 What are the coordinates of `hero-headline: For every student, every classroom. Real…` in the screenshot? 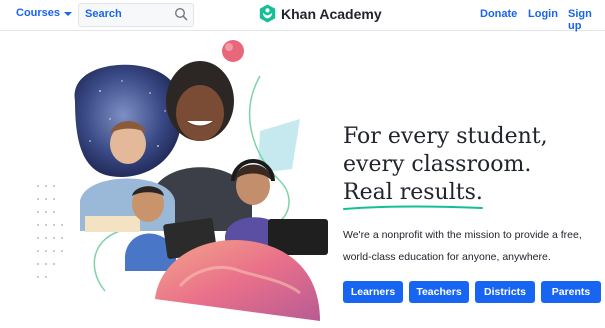 It's located at (445, 165).